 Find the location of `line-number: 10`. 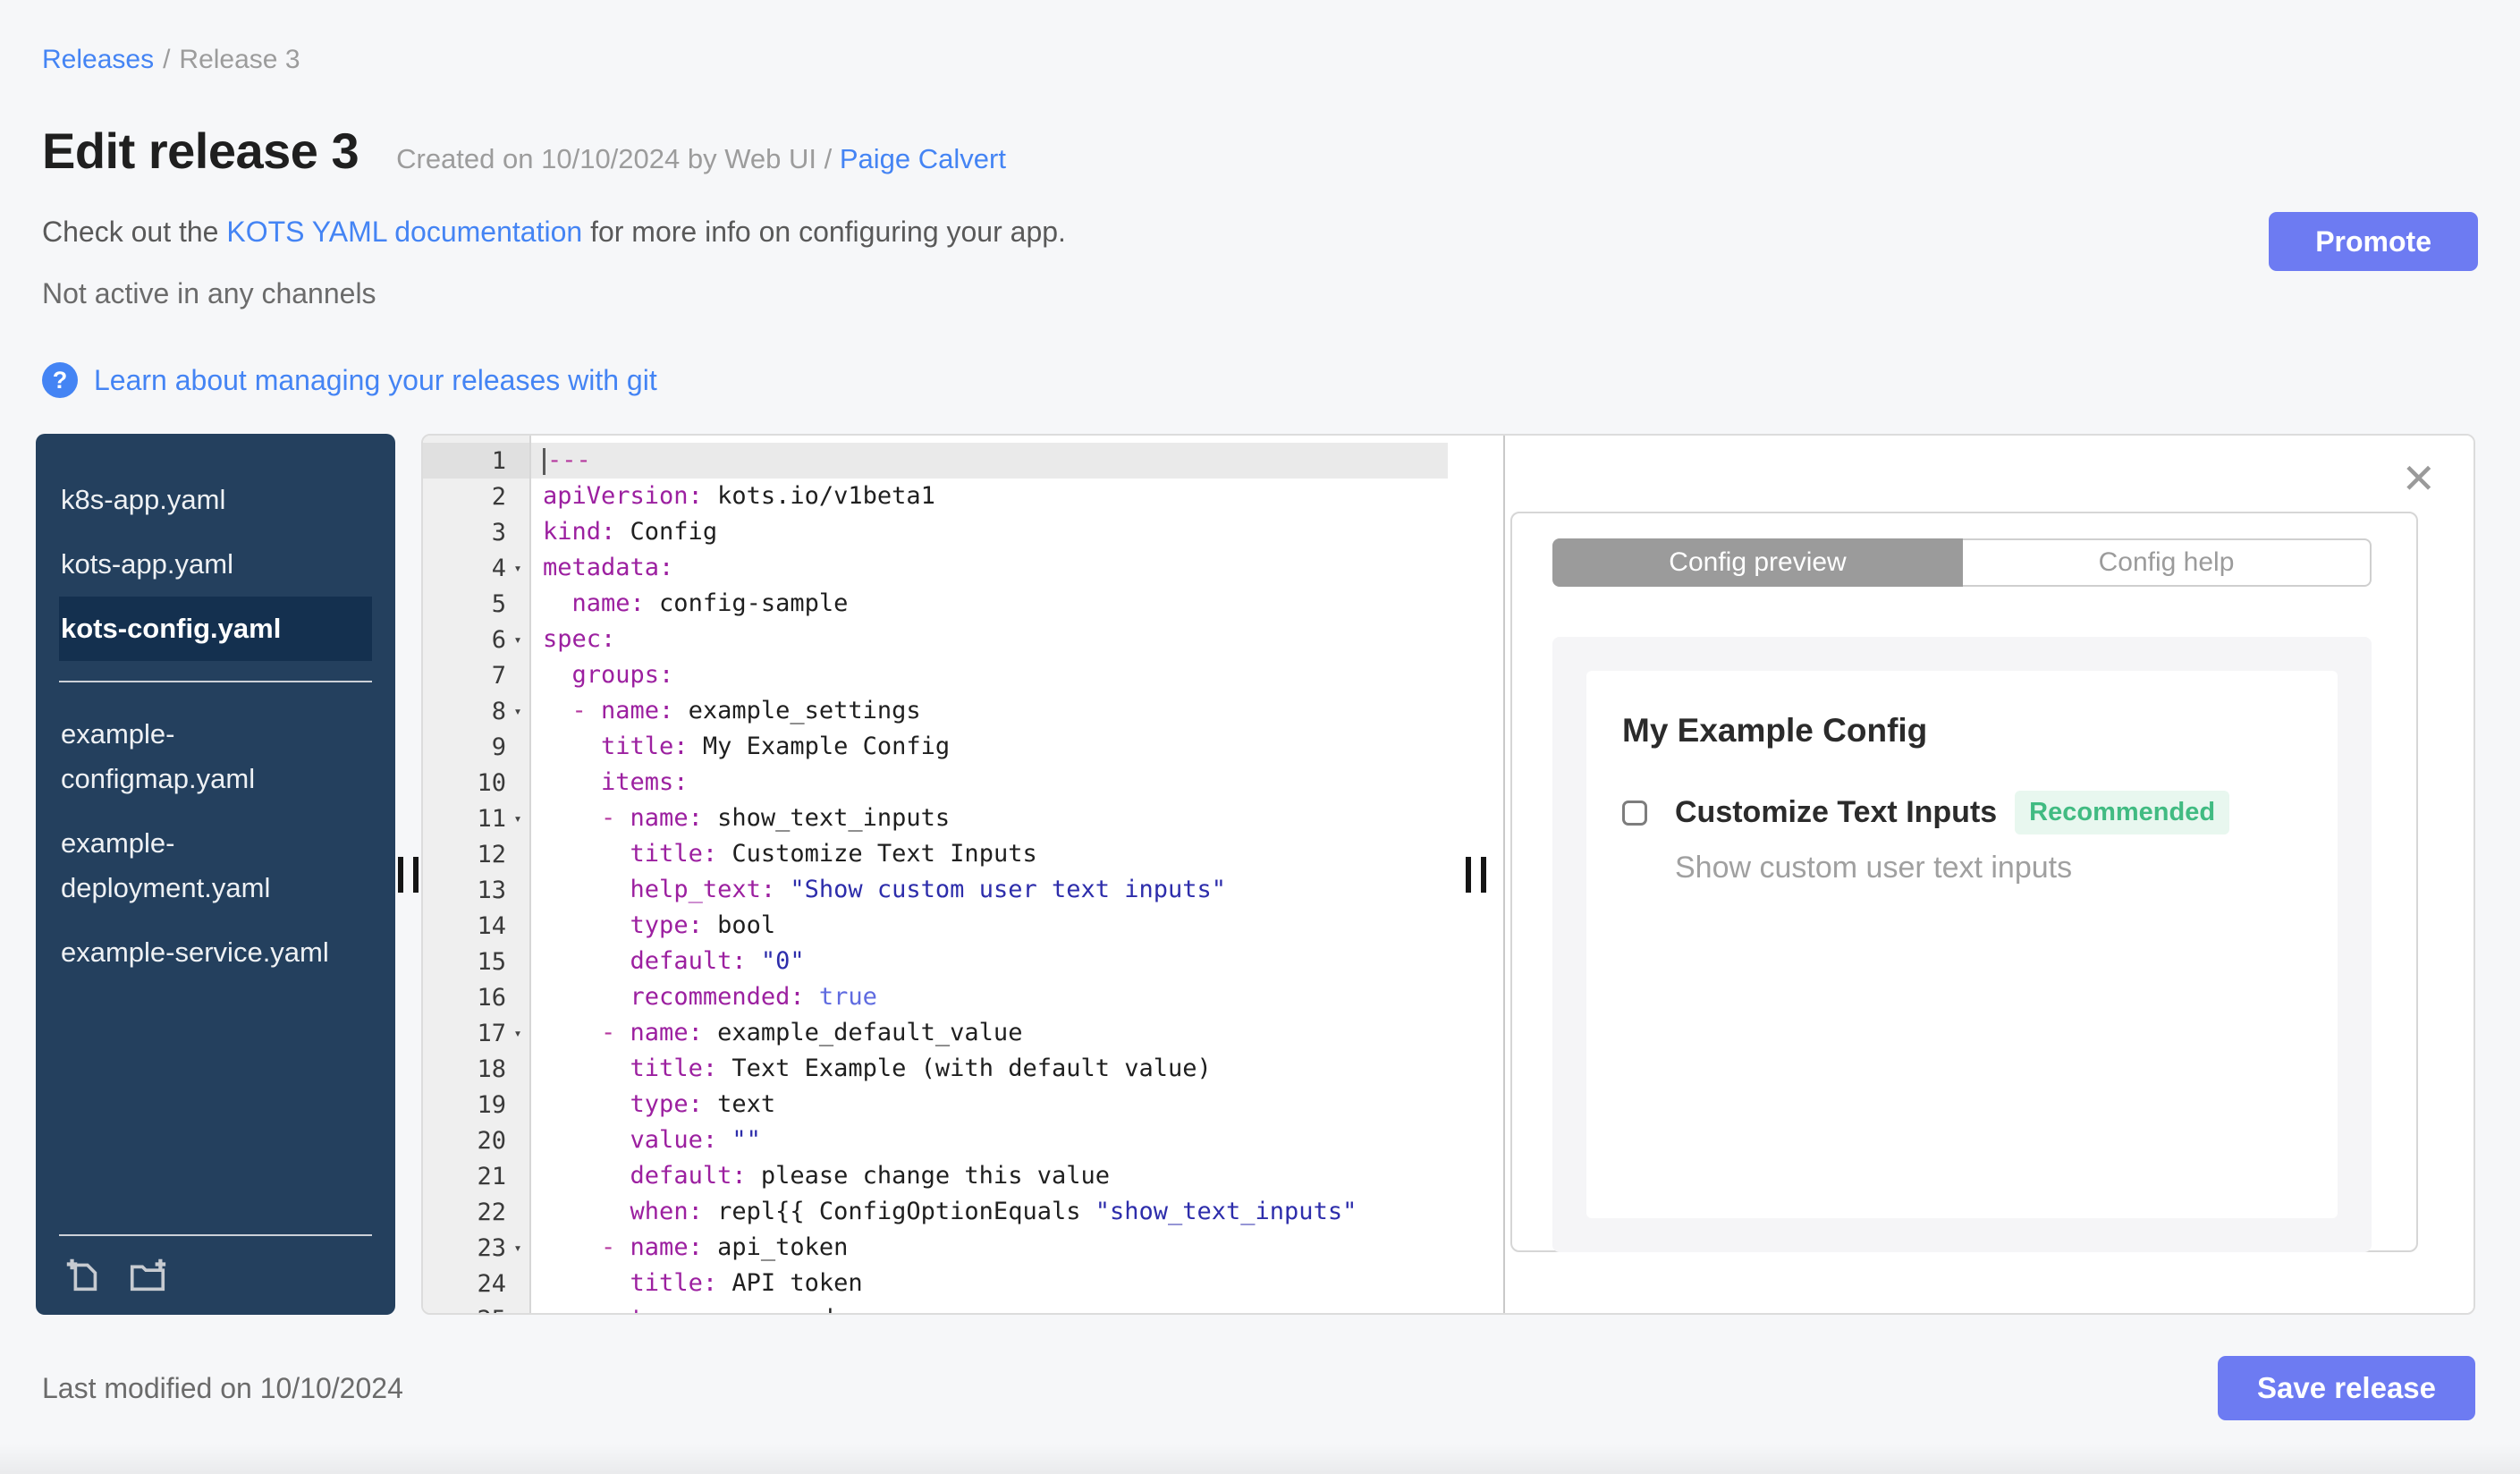

line-number: 10 is located at coordinates (476, 783).